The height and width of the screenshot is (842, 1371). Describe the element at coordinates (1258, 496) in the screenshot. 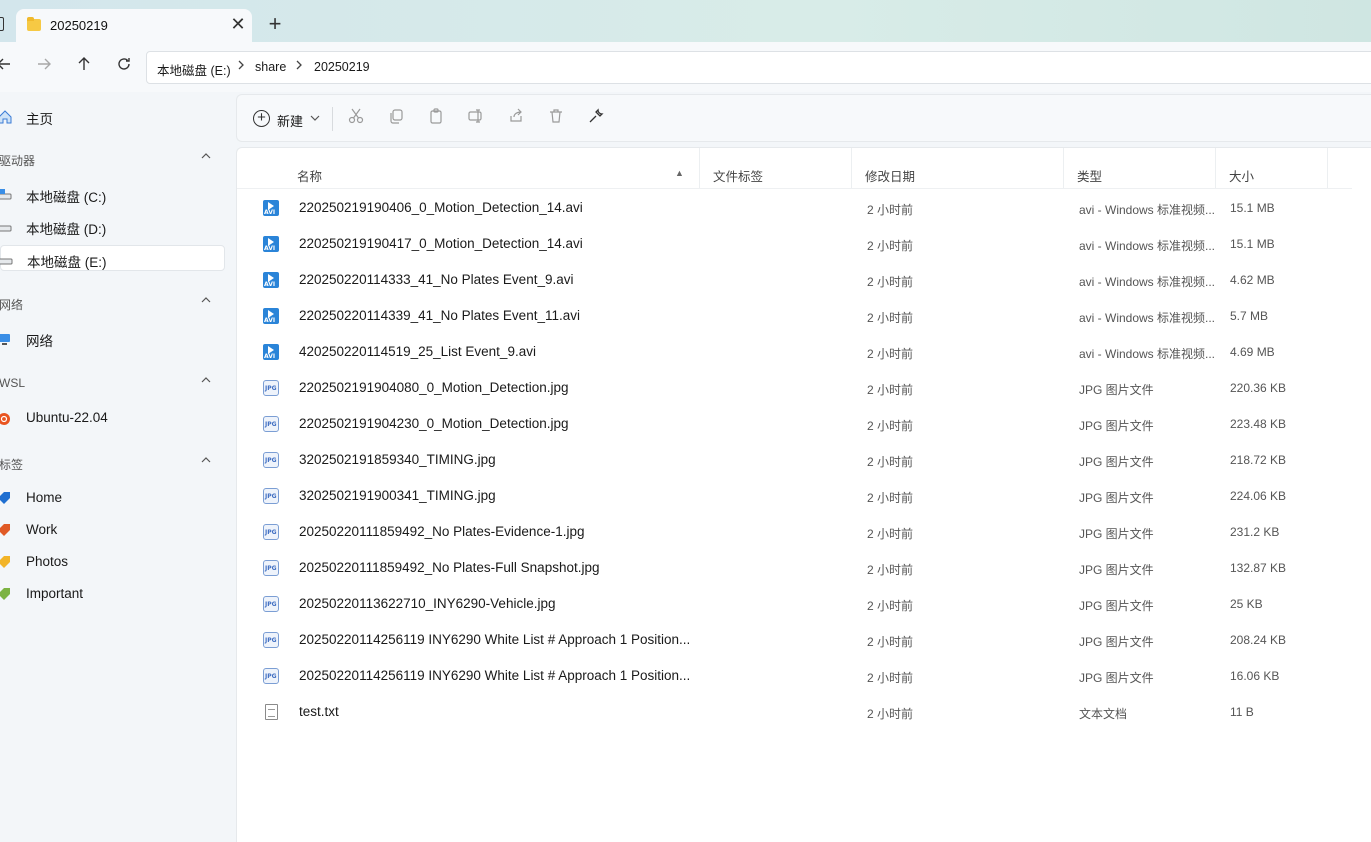

I see `file-size: 224.06 KB` at that location.